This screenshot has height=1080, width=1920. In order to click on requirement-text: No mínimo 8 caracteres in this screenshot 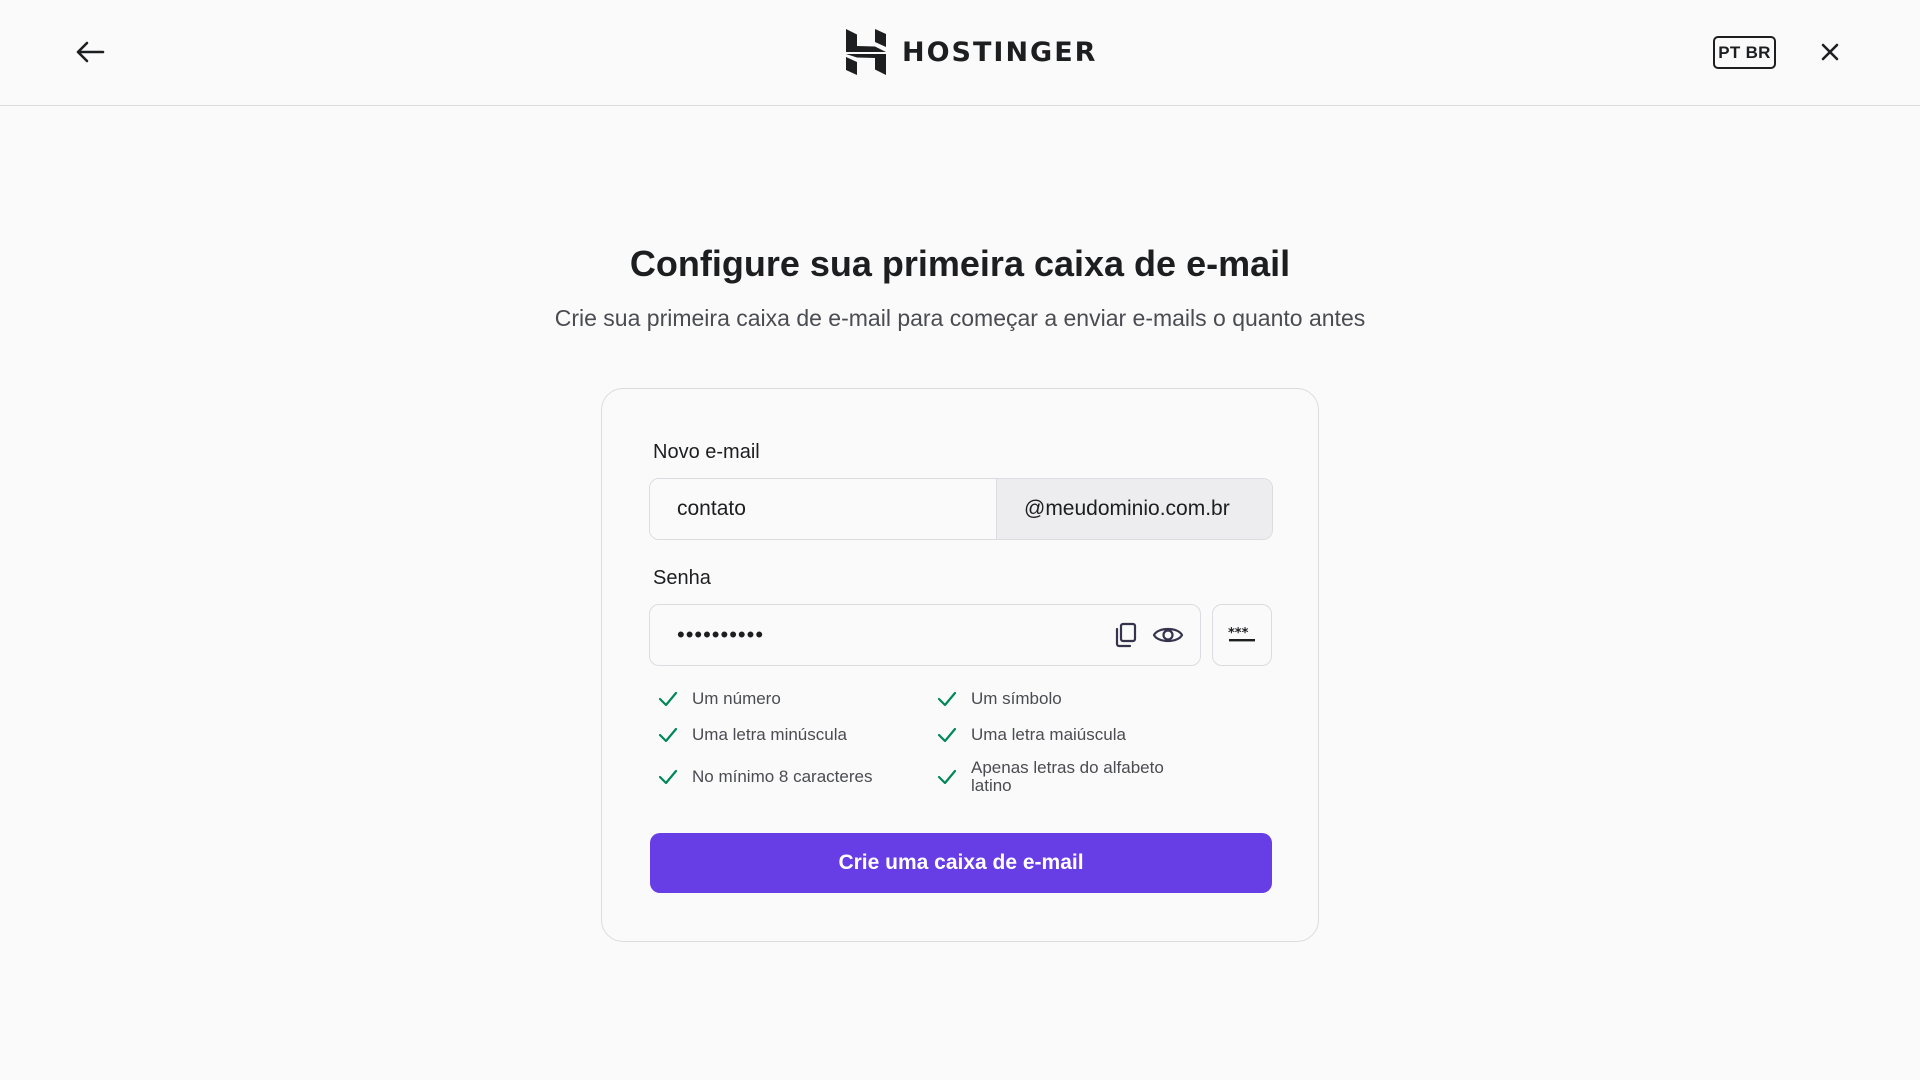, I will do `click(782, 776)`.